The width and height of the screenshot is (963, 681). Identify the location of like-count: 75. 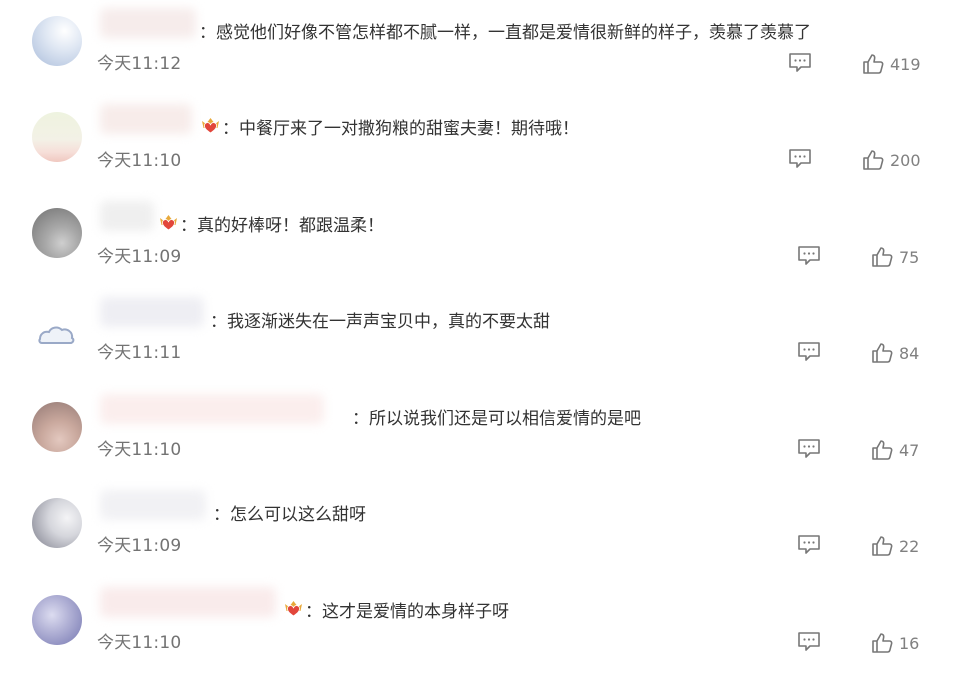
(909, 257).